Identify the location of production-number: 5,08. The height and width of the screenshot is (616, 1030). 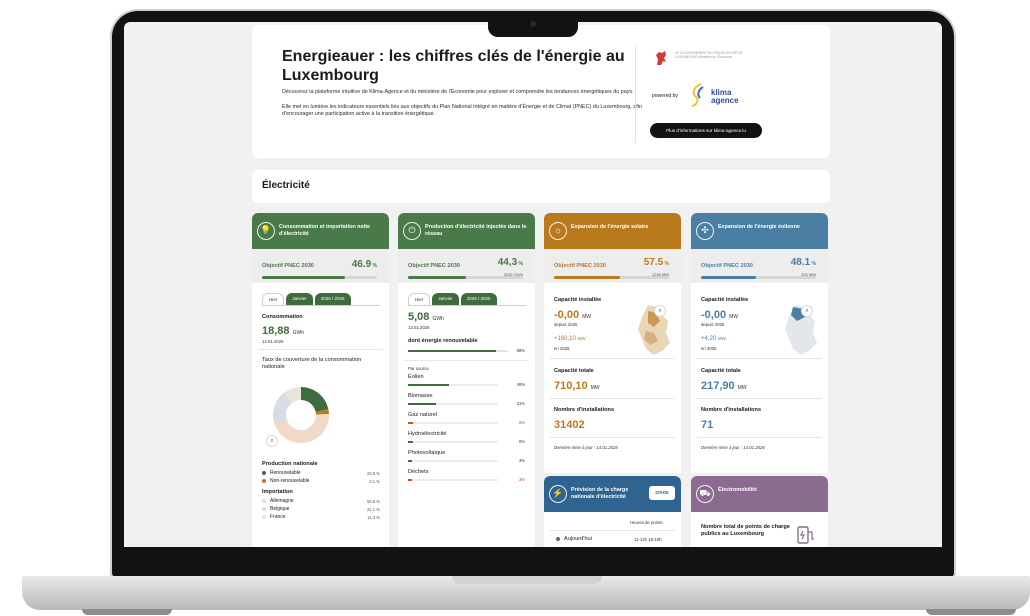
(419, 317).